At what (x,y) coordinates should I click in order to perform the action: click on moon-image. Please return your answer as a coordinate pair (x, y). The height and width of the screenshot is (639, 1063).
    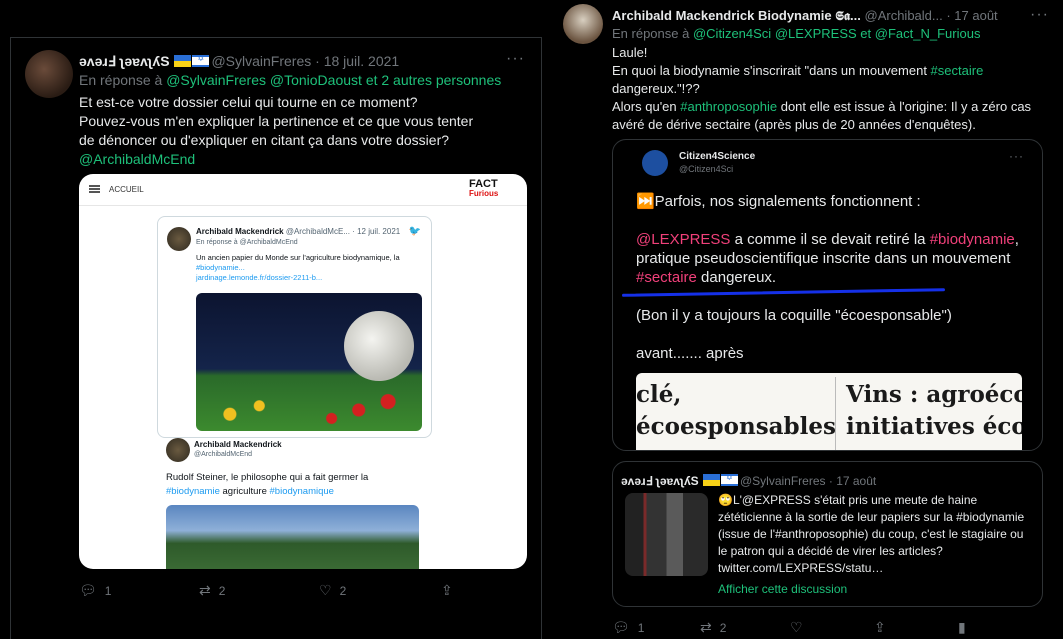
    Looking at the image, I should click on (379, 346).